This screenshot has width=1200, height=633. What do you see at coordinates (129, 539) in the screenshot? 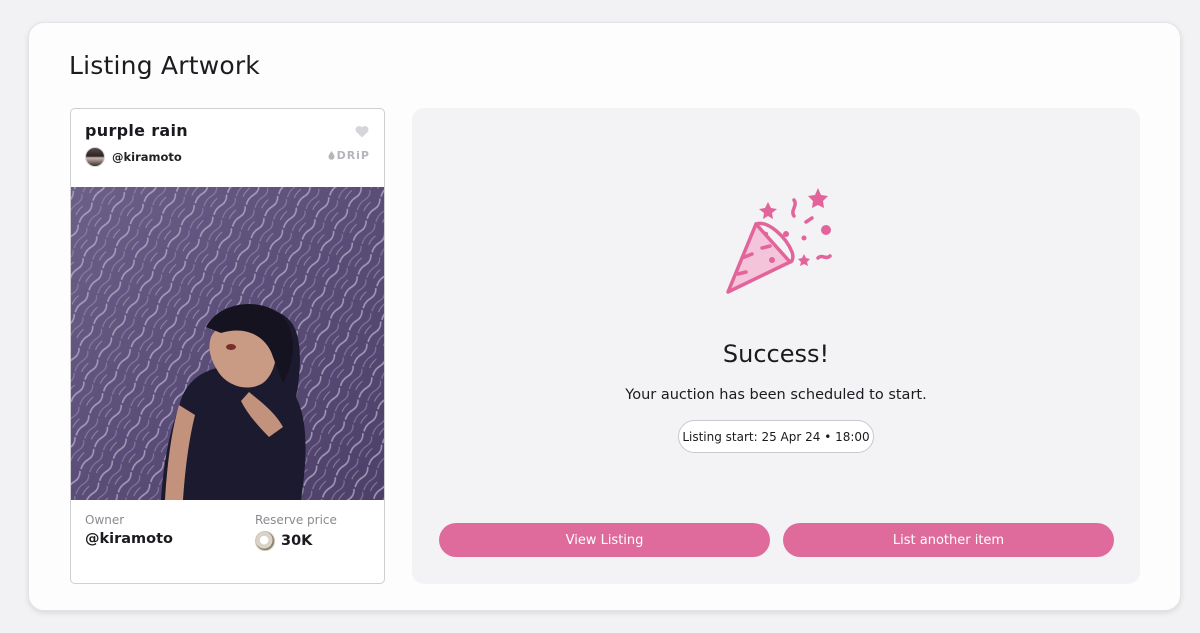
I see `owner-value: @kiramoto` at bounding box center [129, 539].